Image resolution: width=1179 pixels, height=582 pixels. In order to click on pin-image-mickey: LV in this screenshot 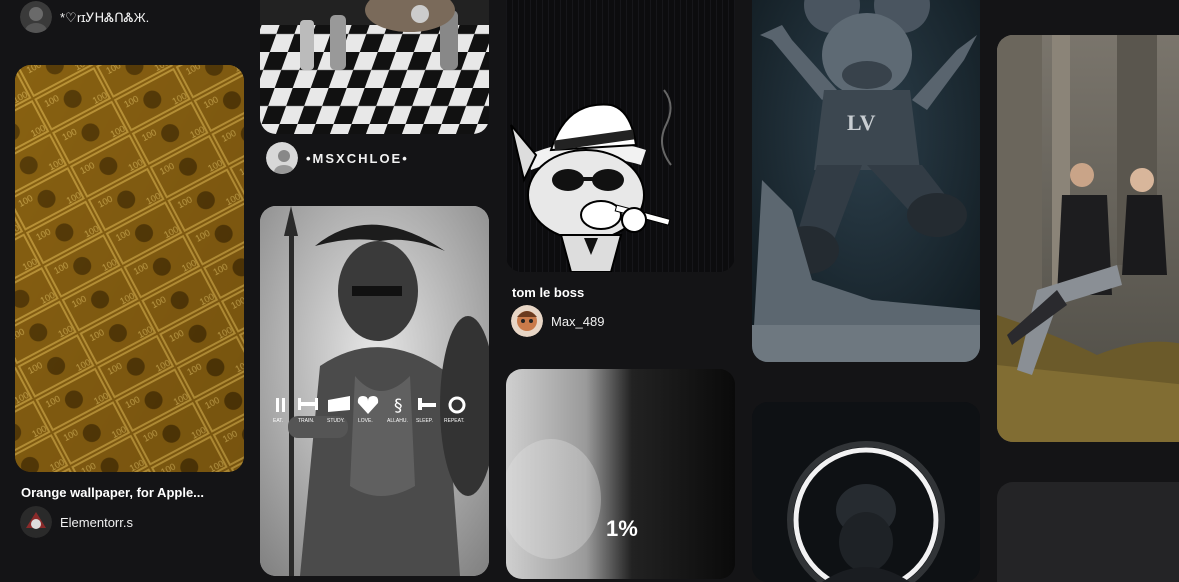, I will do `click(866, 181)`.